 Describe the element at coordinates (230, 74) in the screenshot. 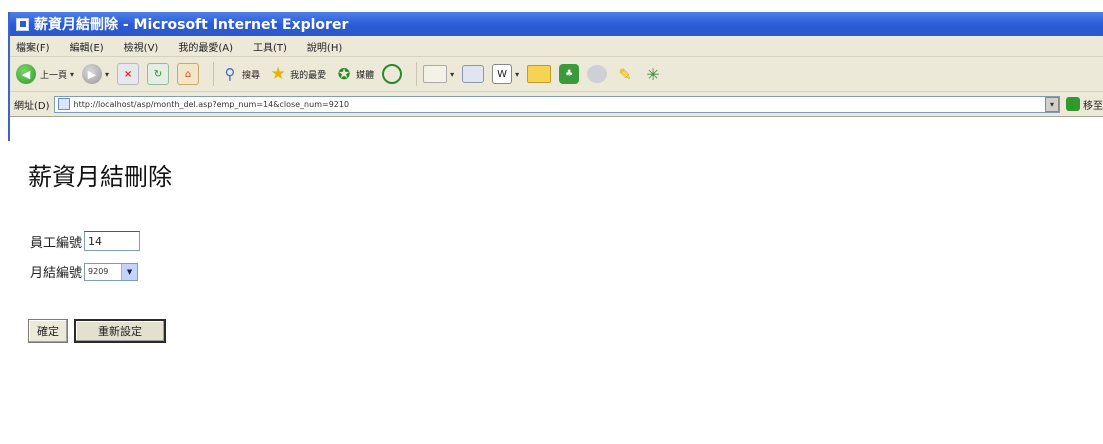

I see `search-icon: ⚲` at that location.